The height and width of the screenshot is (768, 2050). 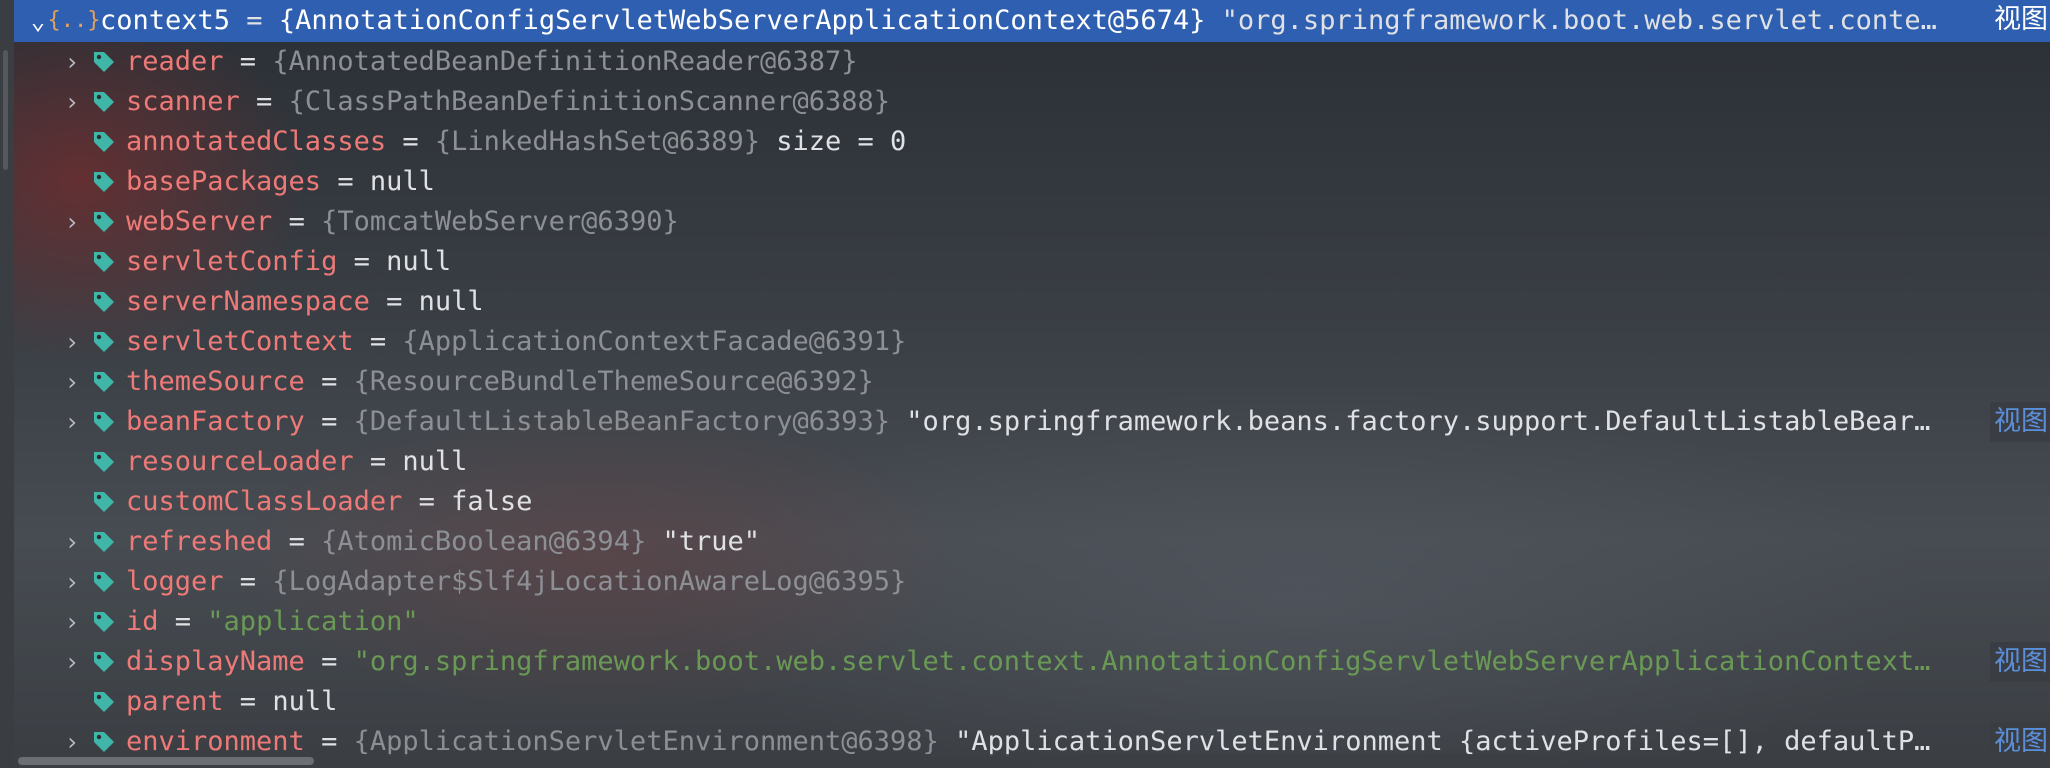 What do you see at coordinates (232, 261) in the screenshot?
I see `field-name: servletConfig` at bounding box center [232, 261].